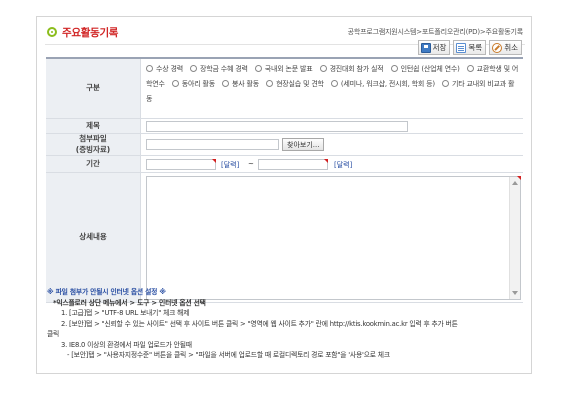 The image size is (565, 399). Describe the element at coordinates (514, 238) in the screenshot. I see `textarea-scrollbar` at that location.